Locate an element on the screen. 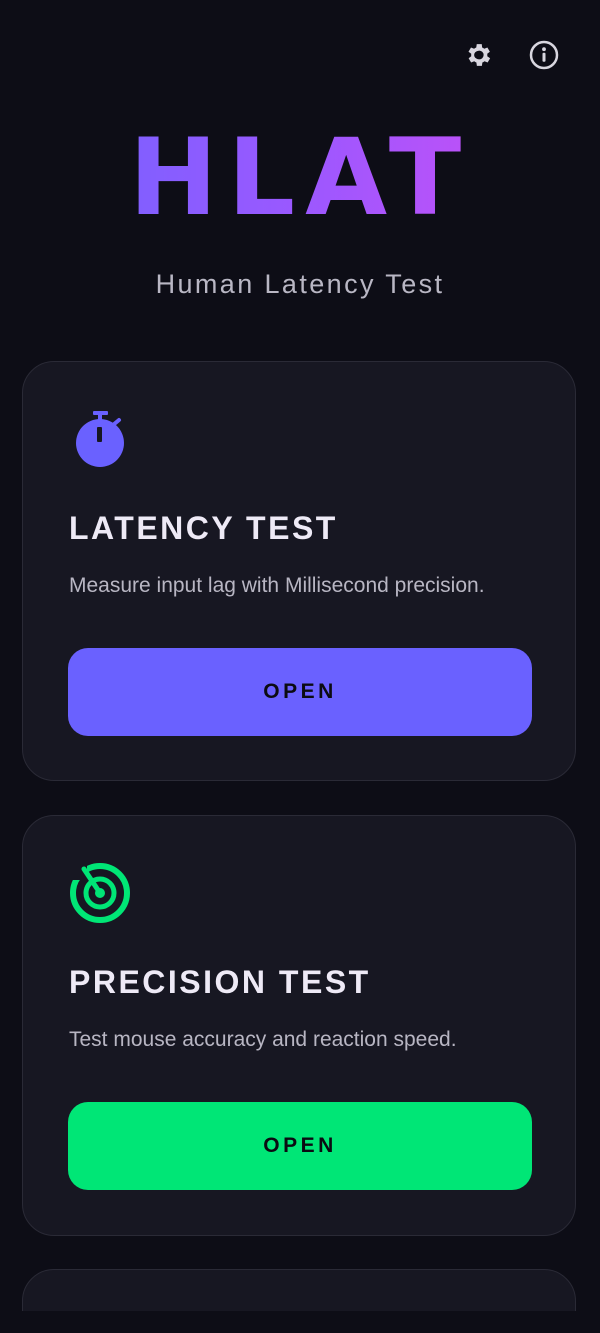 The image size is (600, 1333). target-icon is located at coordinates (100, 893).